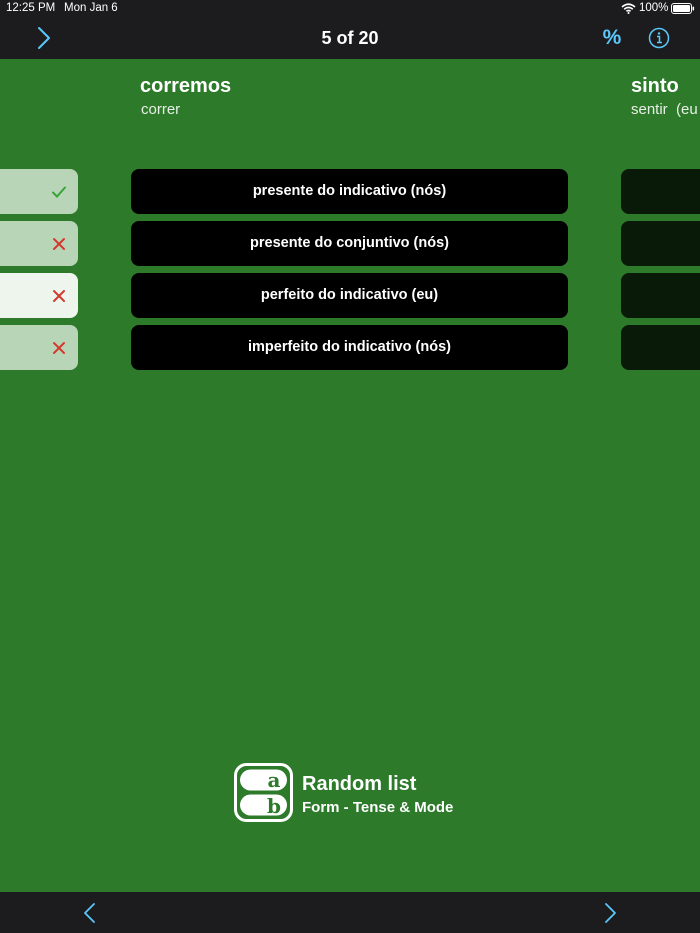 The image size is (700, 933). I want to click on list-branding: a b Random list Form - Tense & Mode, so click(364, 793).